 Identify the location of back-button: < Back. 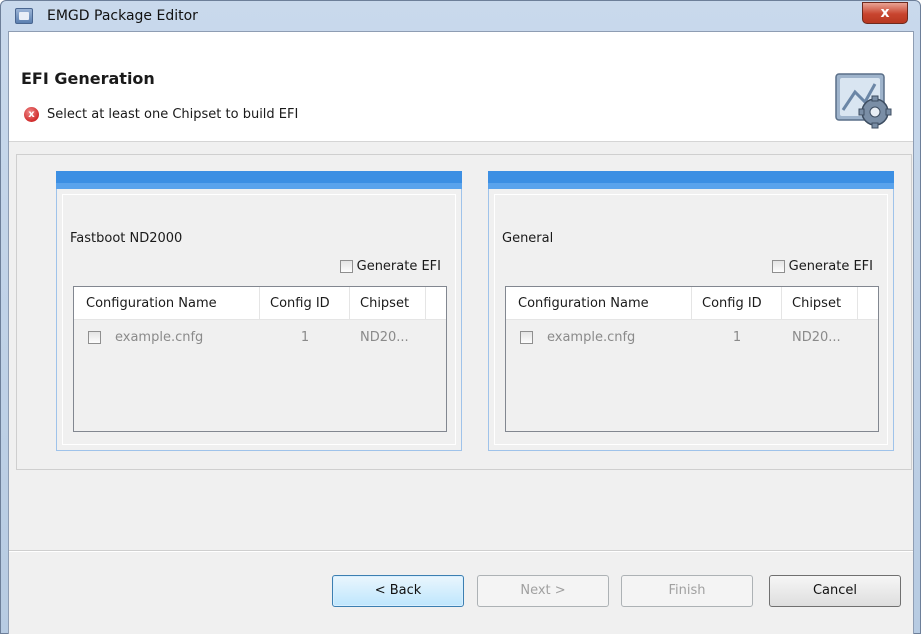
(398, 591).